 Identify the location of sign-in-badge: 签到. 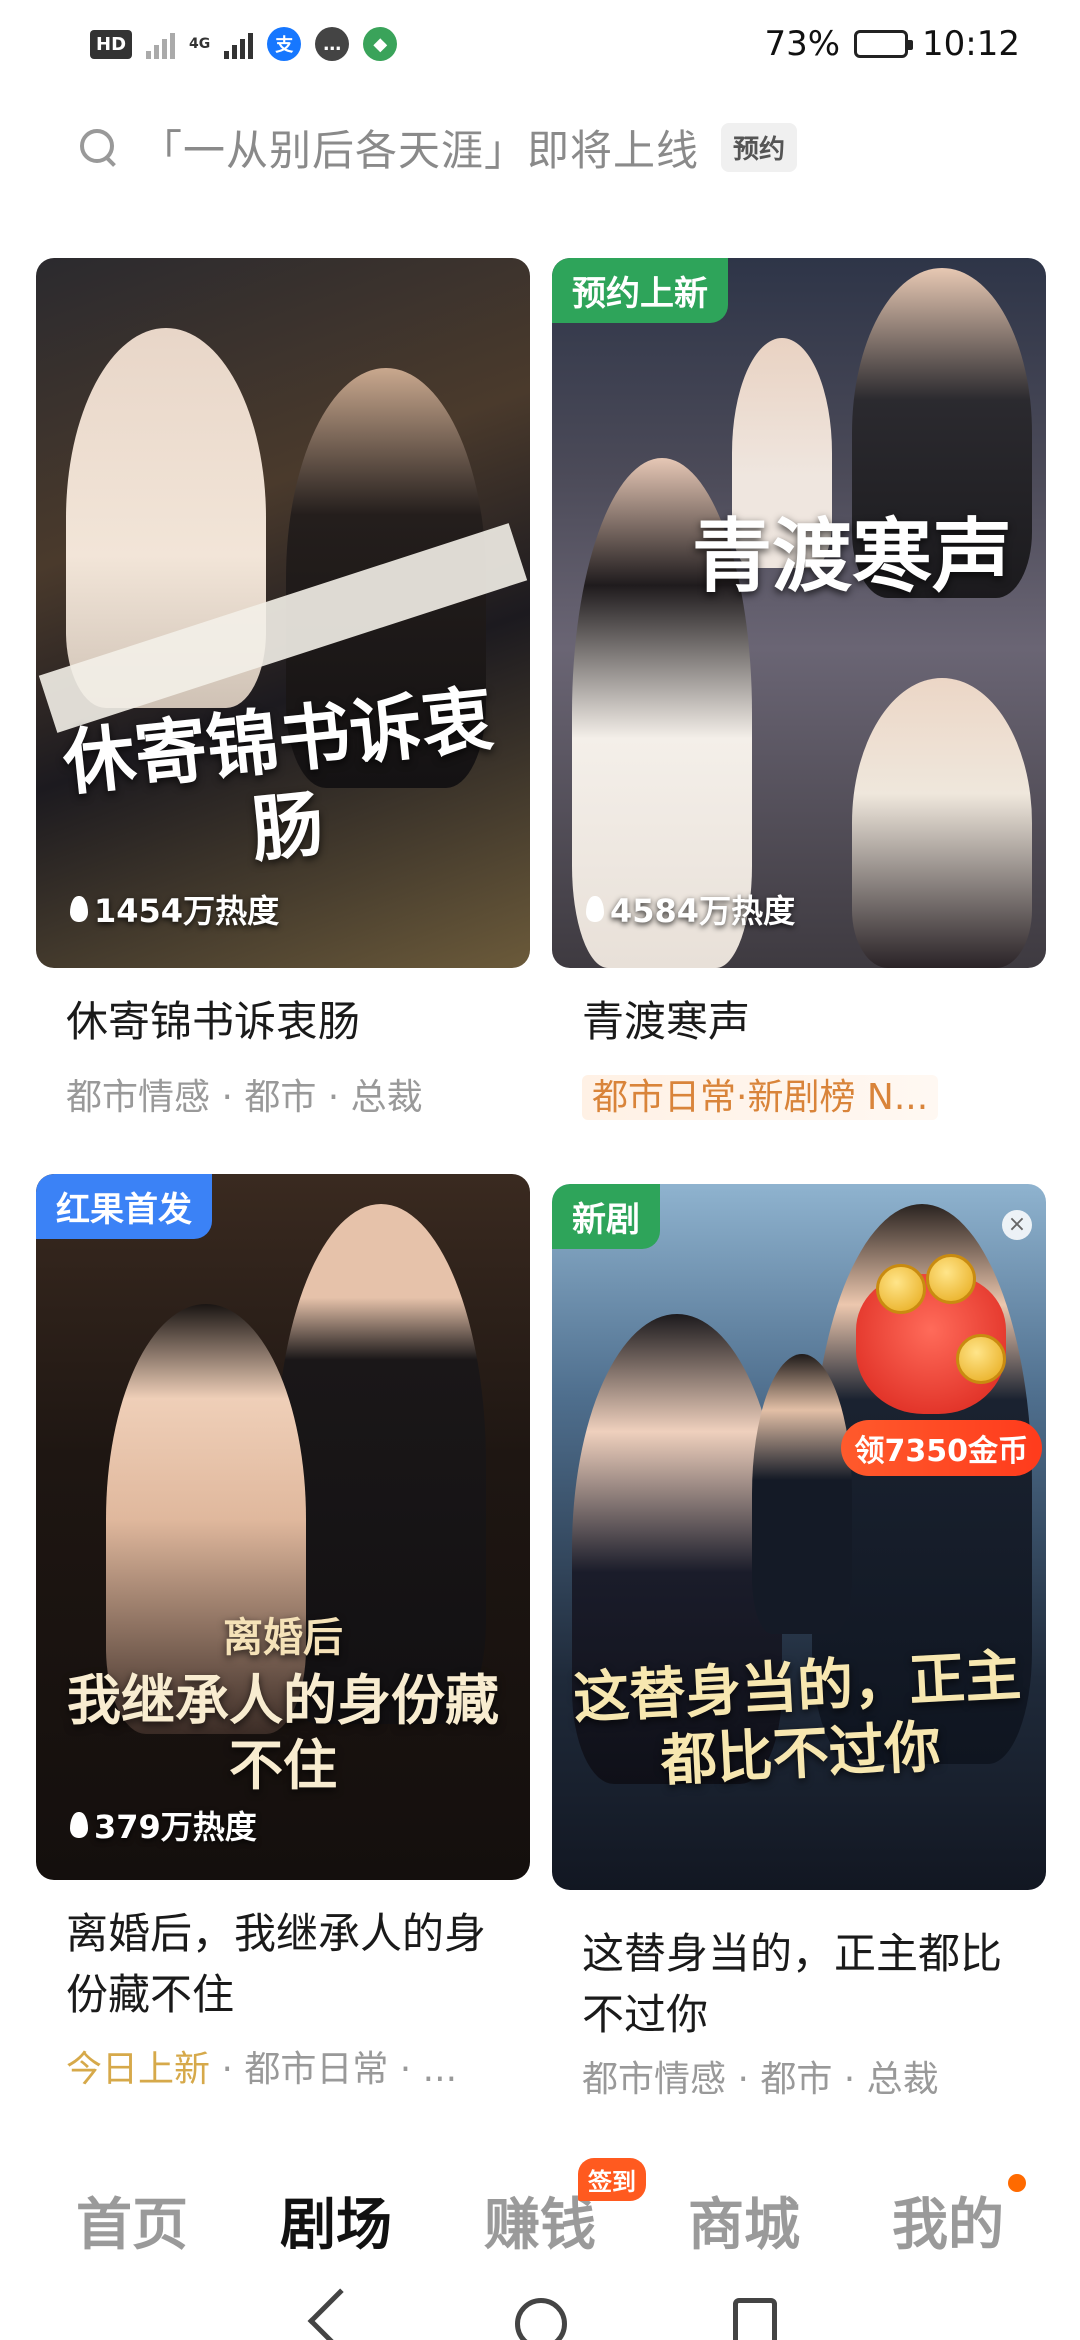
(612, 2179).